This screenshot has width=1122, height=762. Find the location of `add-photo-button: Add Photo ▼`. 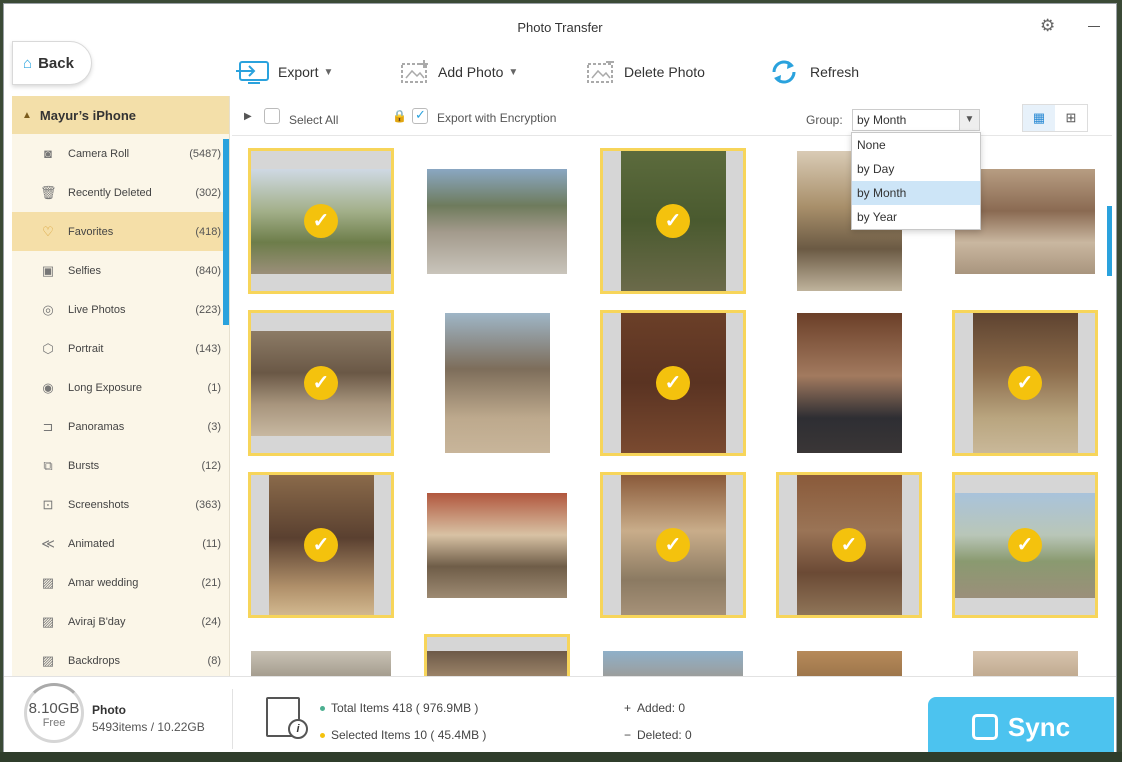

add-photo-button: Add Photo ▼ is located at coordinates (457, 72).